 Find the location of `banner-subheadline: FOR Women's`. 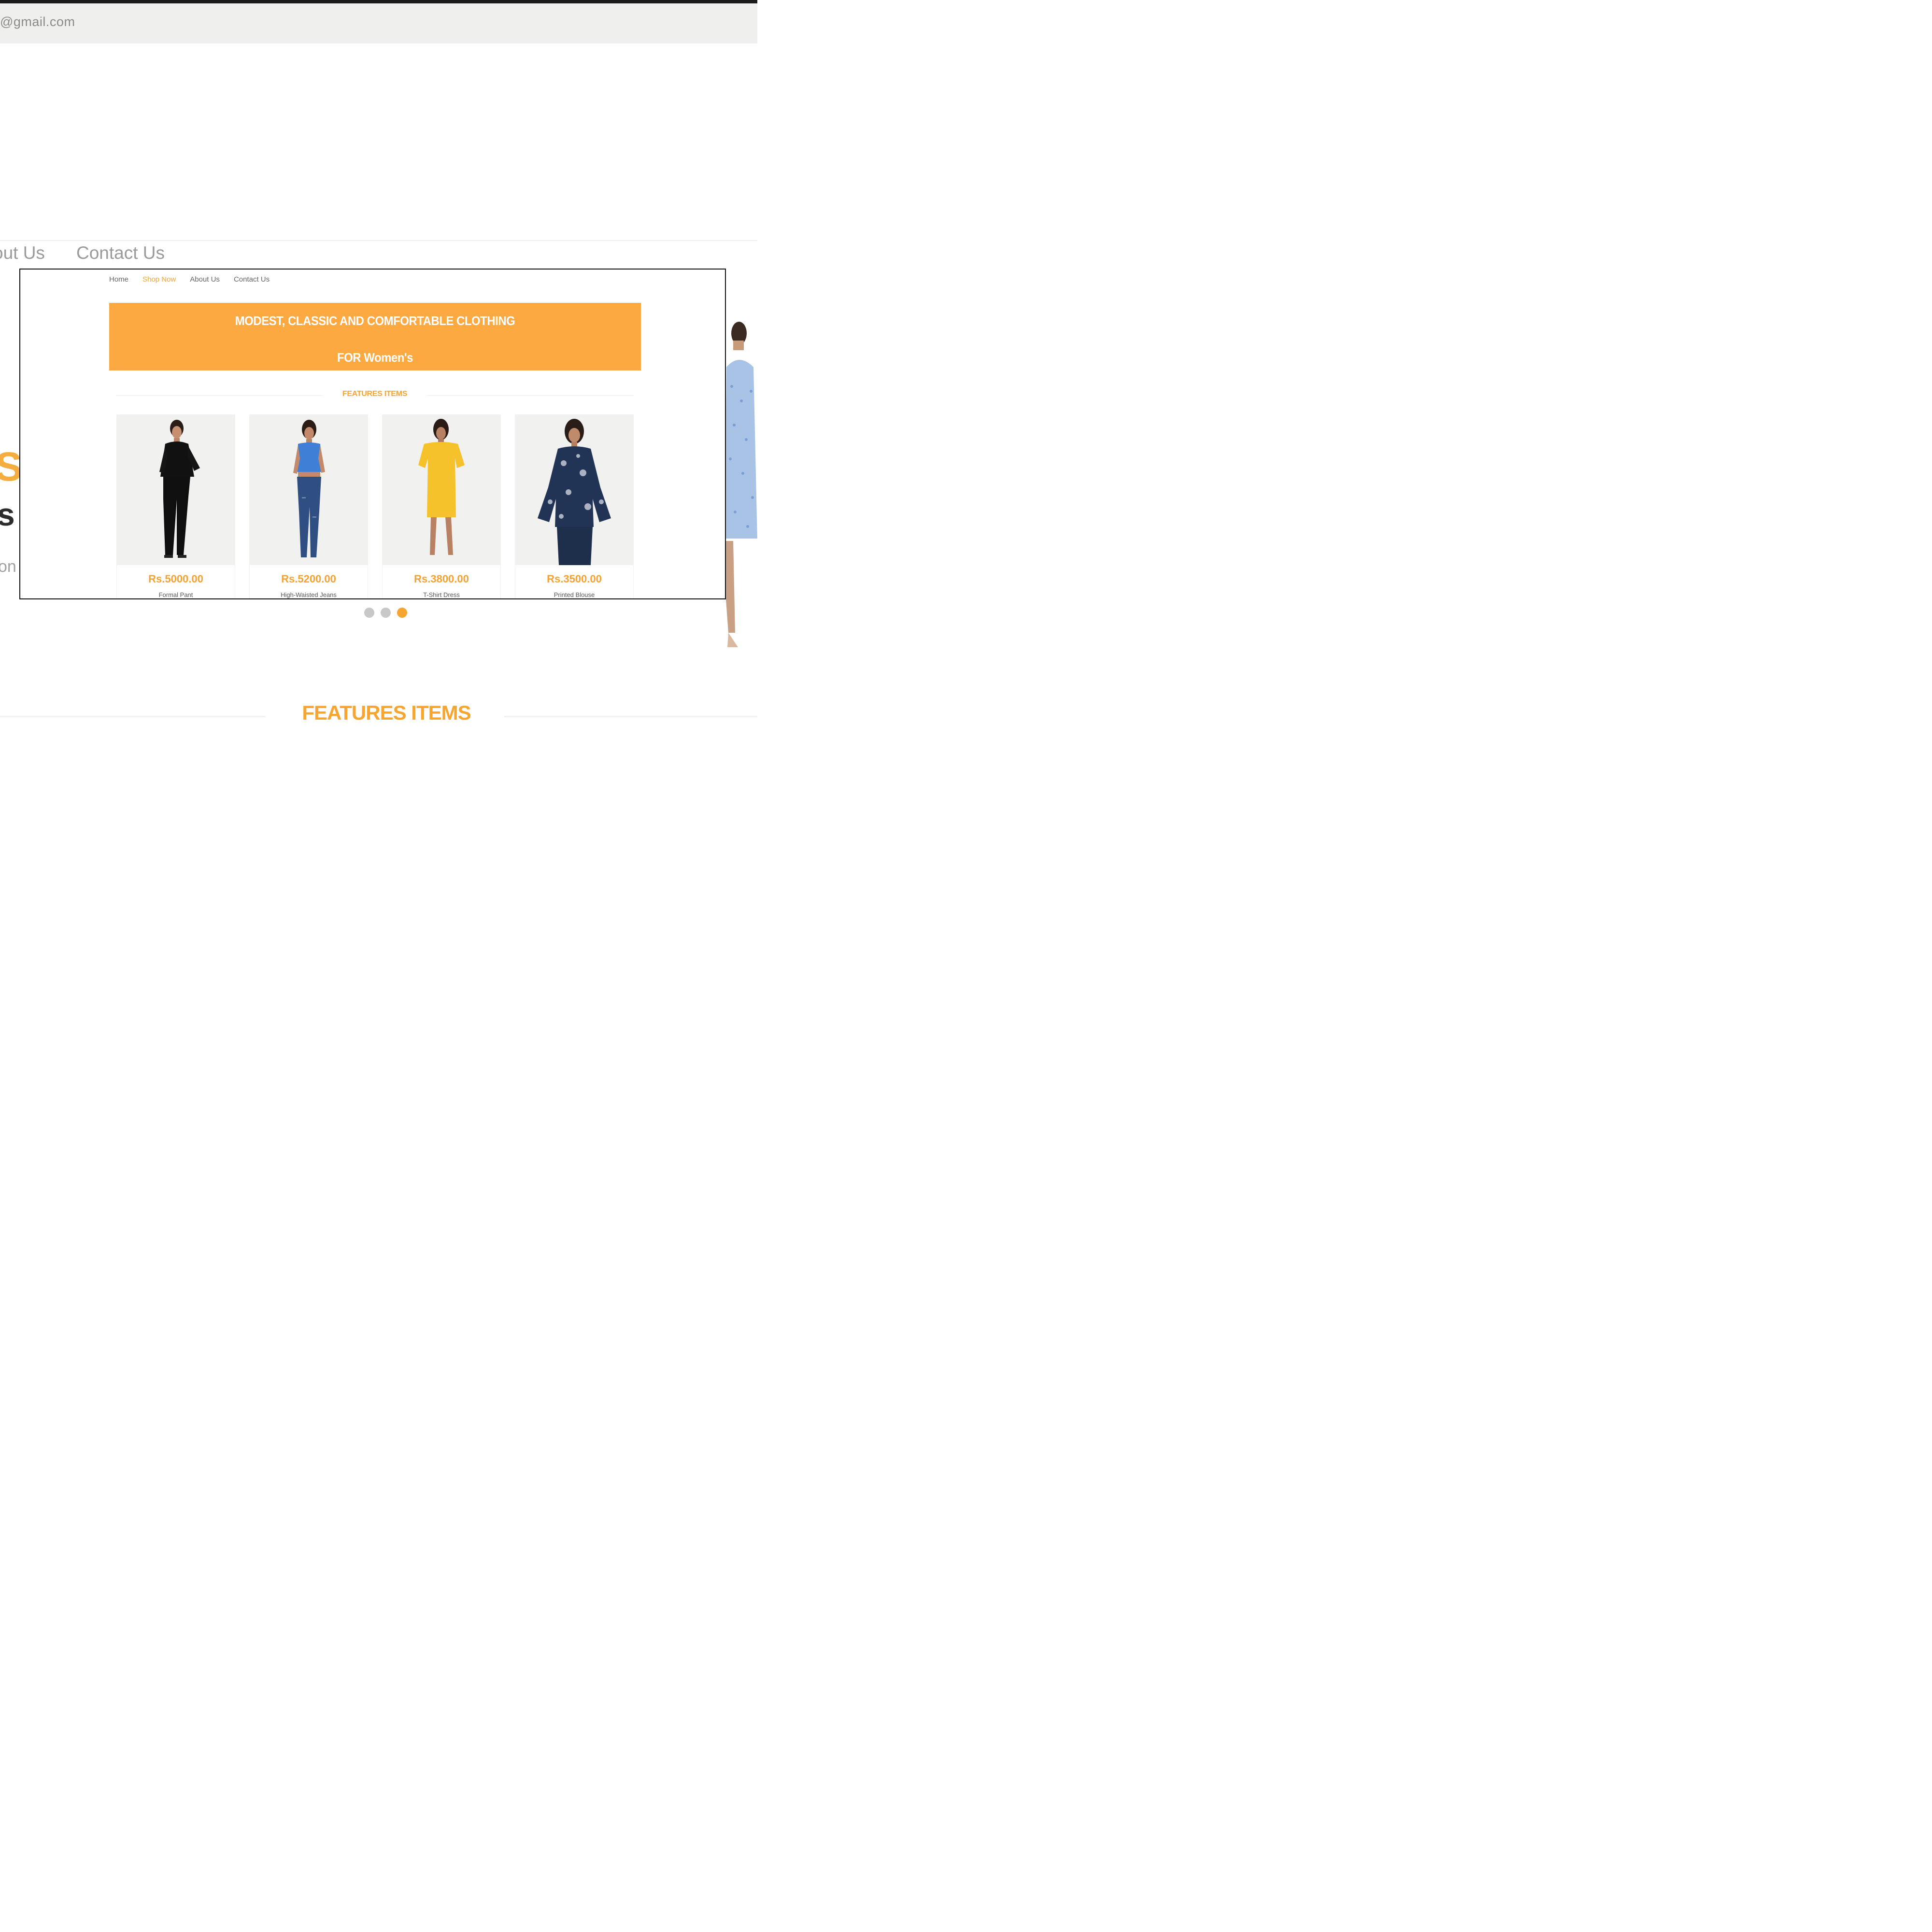

banner-subheadline: FOR Women's is located at coordinates (375, 357).